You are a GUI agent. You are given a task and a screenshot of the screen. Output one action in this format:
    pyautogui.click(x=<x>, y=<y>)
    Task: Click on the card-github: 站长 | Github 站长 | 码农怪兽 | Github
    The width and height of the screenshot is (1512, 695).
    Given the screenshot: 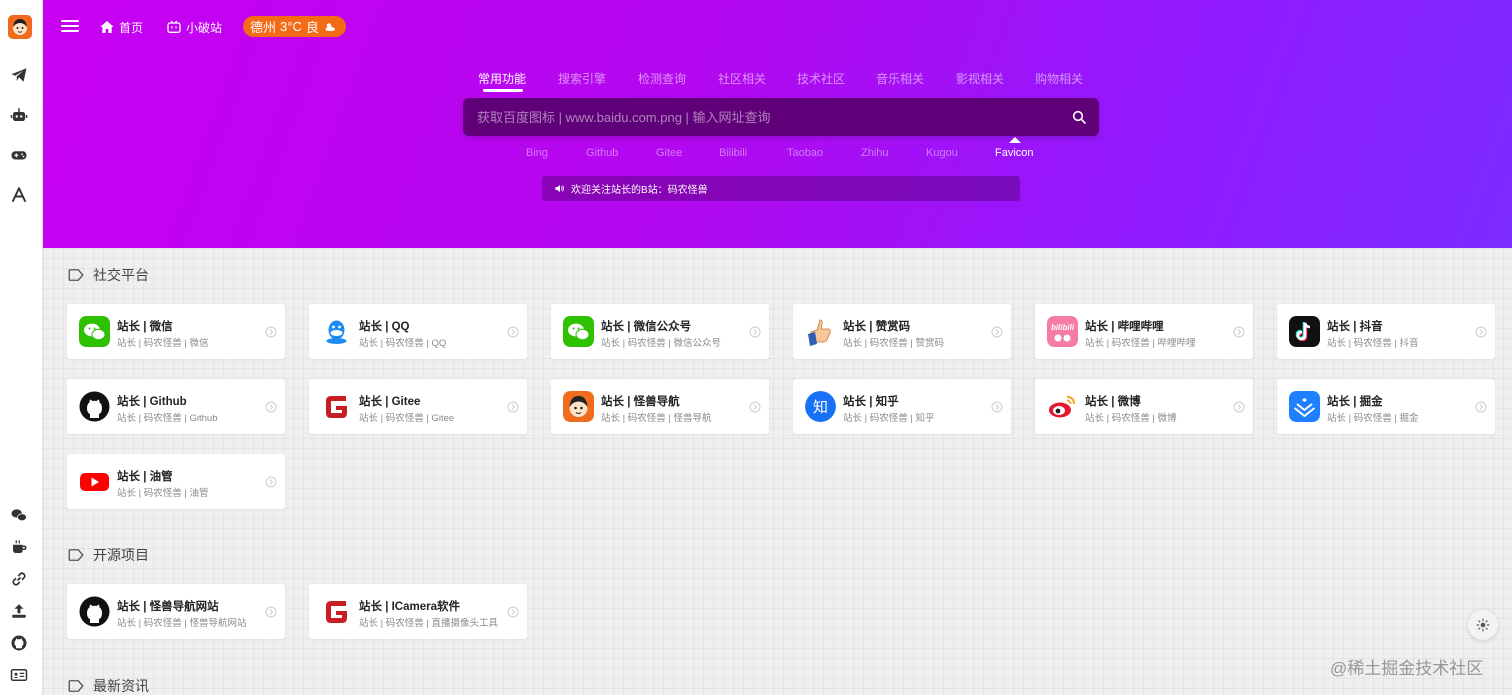 What is the action you would take?
    pyautogui.click(x=176, y=406)
    